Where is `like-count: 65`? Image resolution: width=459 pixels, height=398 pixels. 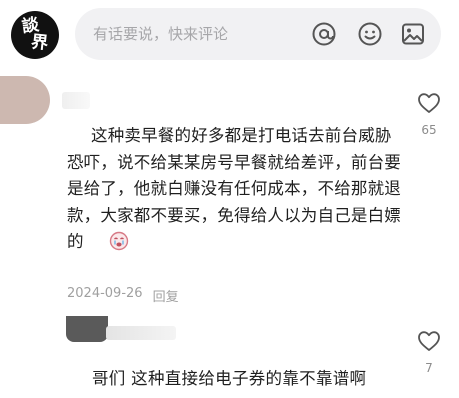 like-count: 65 is located at coordinates (429, 130).